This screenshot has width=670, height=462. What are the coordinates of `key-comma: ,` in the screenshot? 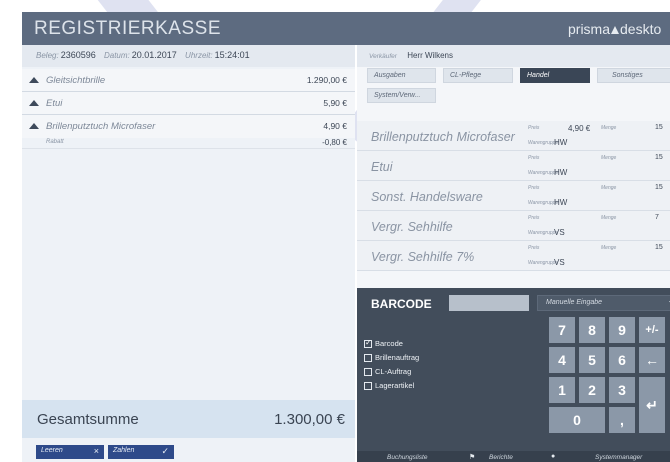 It's located at (622, 420).